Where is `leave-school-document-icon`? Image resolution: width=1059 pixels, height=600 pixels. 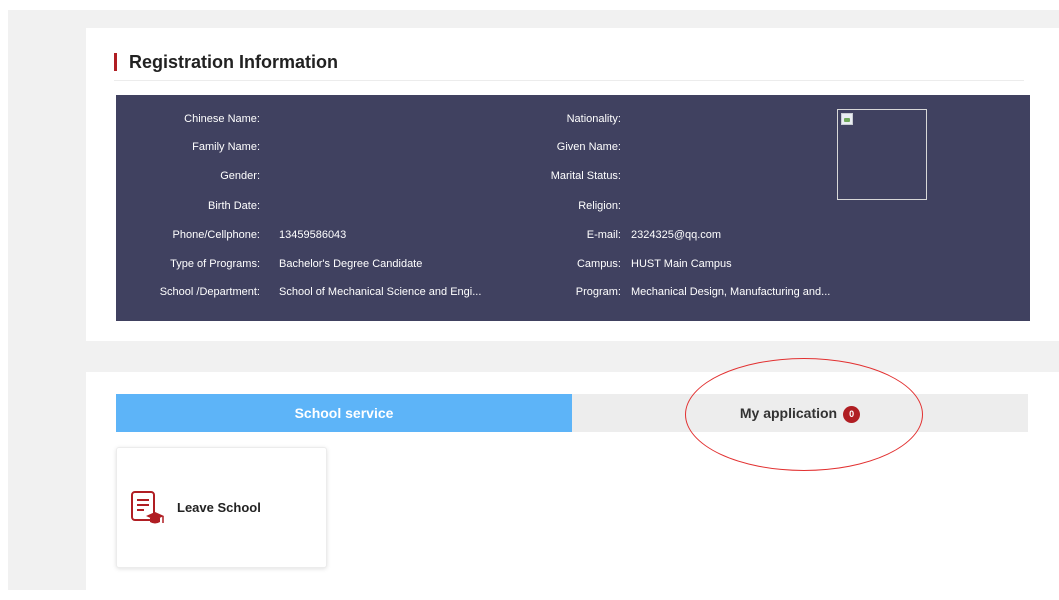 leave-school-document-icon is located at coordinates (147, 507).